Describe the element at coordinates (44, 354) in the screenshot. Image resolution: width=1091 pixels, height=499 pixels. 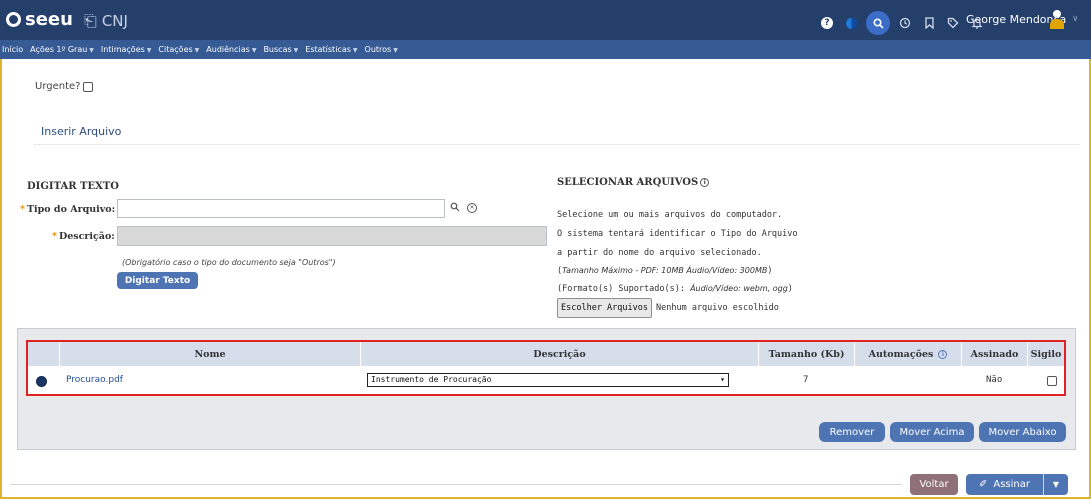
I see `header-select` at that location.